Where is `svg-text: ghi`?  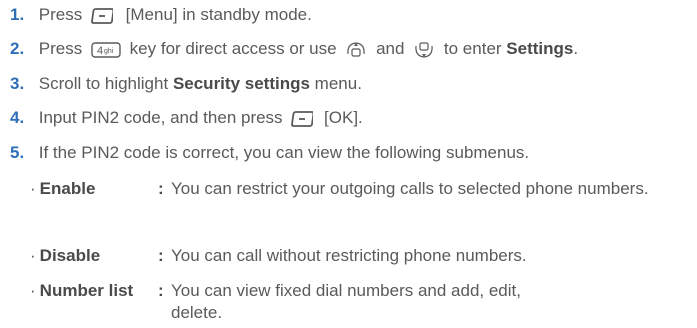
svg-text: ghi is located at coordinates (109, 51).